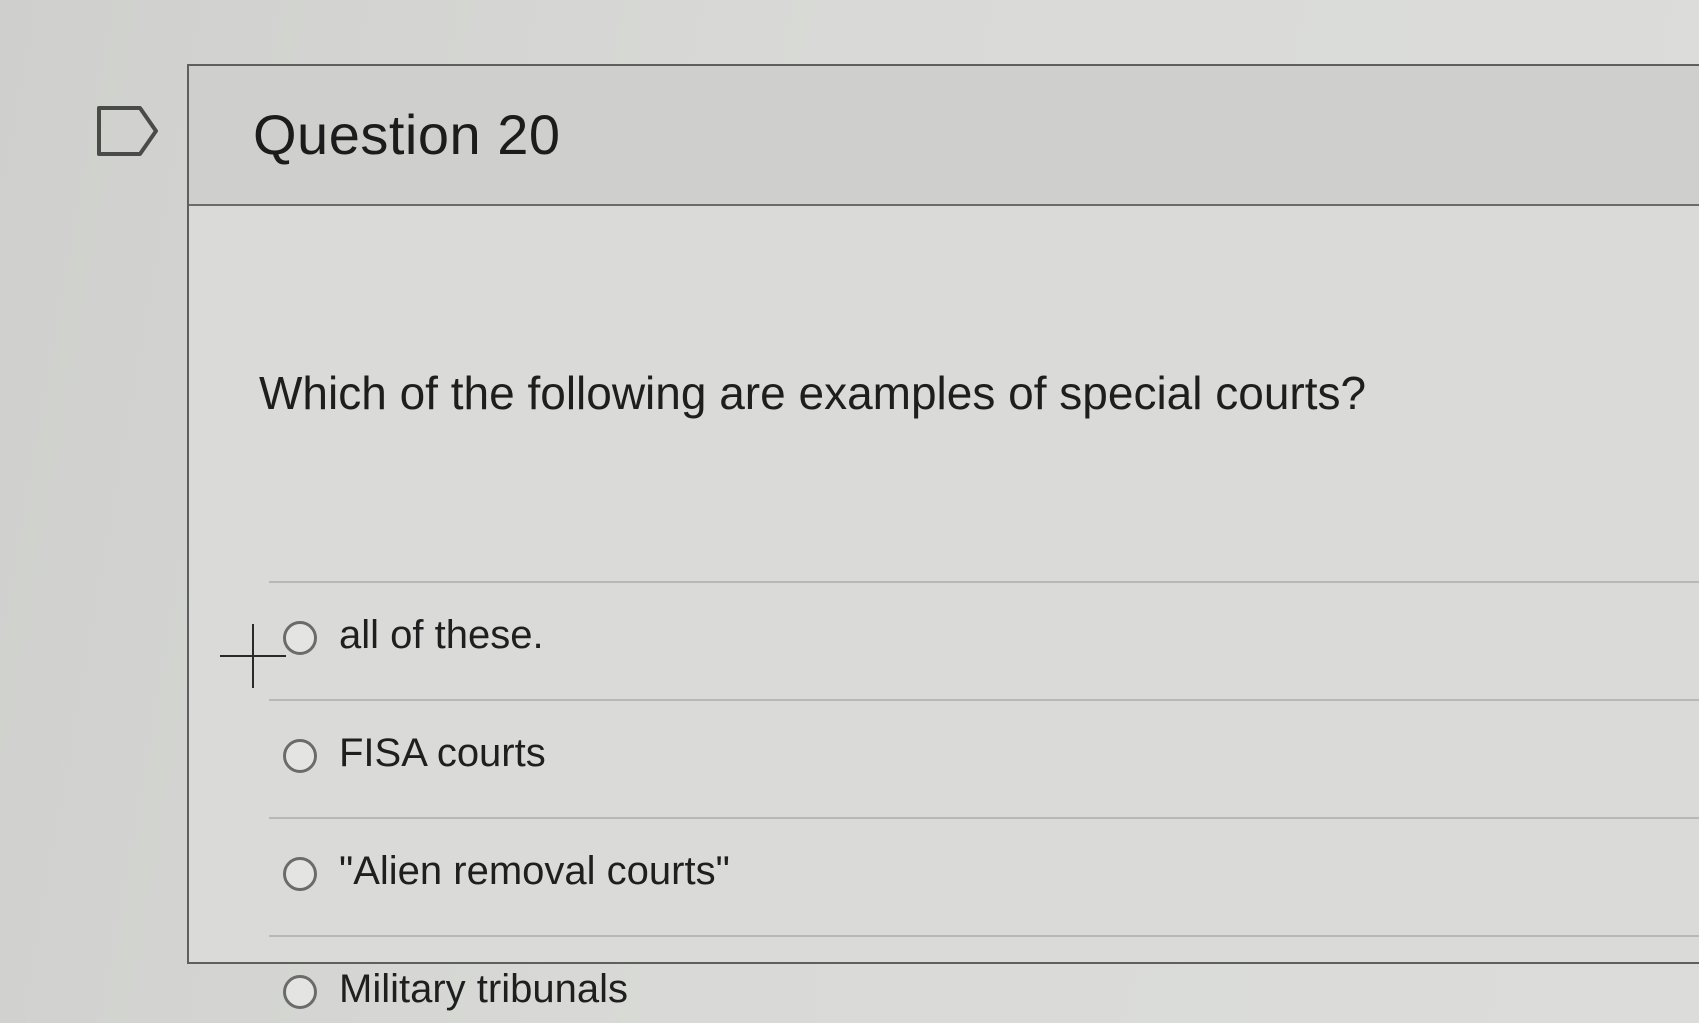 This screenshot has height=1023, width=1699. I want to click on answer-label: FISA courts, so click(442, 753).